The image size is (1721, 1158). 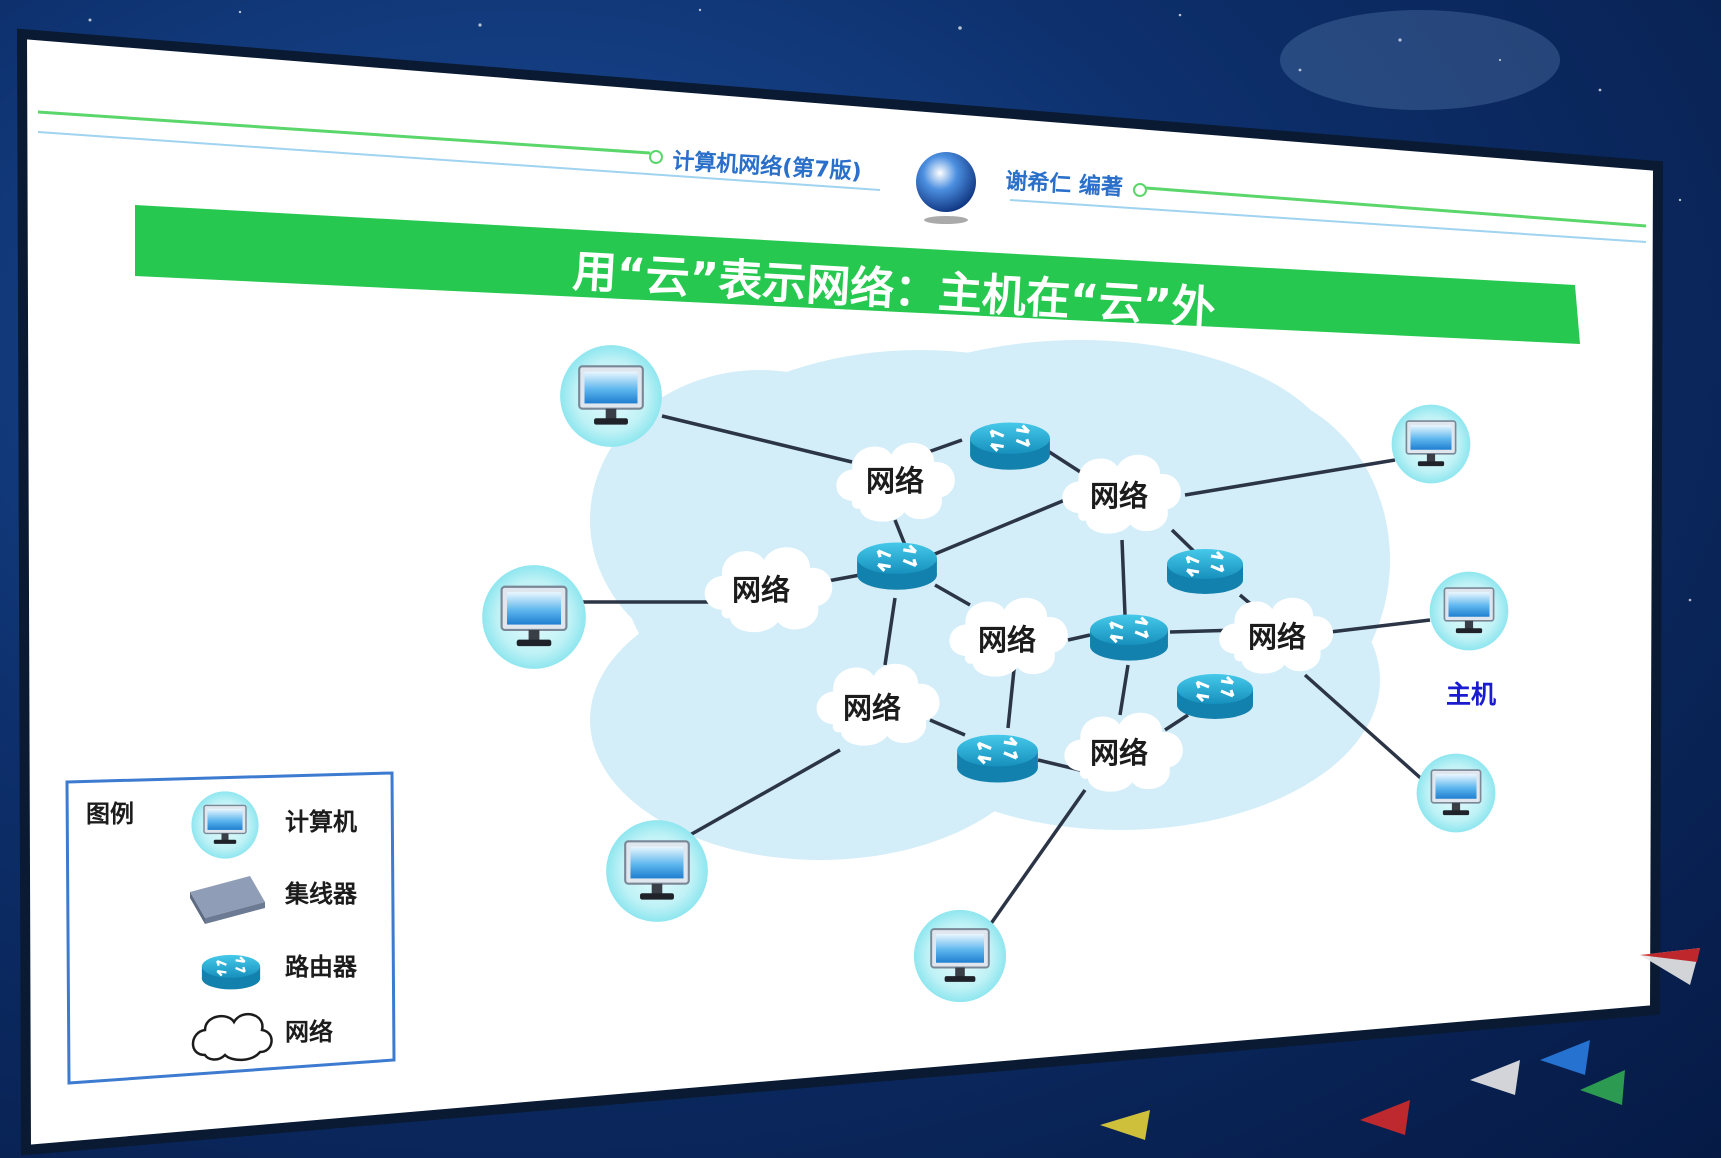 What do you see at coordinates (1140, 190) in the screenshot?
I see `header-dot-right` at bounding box center [1140, 190].